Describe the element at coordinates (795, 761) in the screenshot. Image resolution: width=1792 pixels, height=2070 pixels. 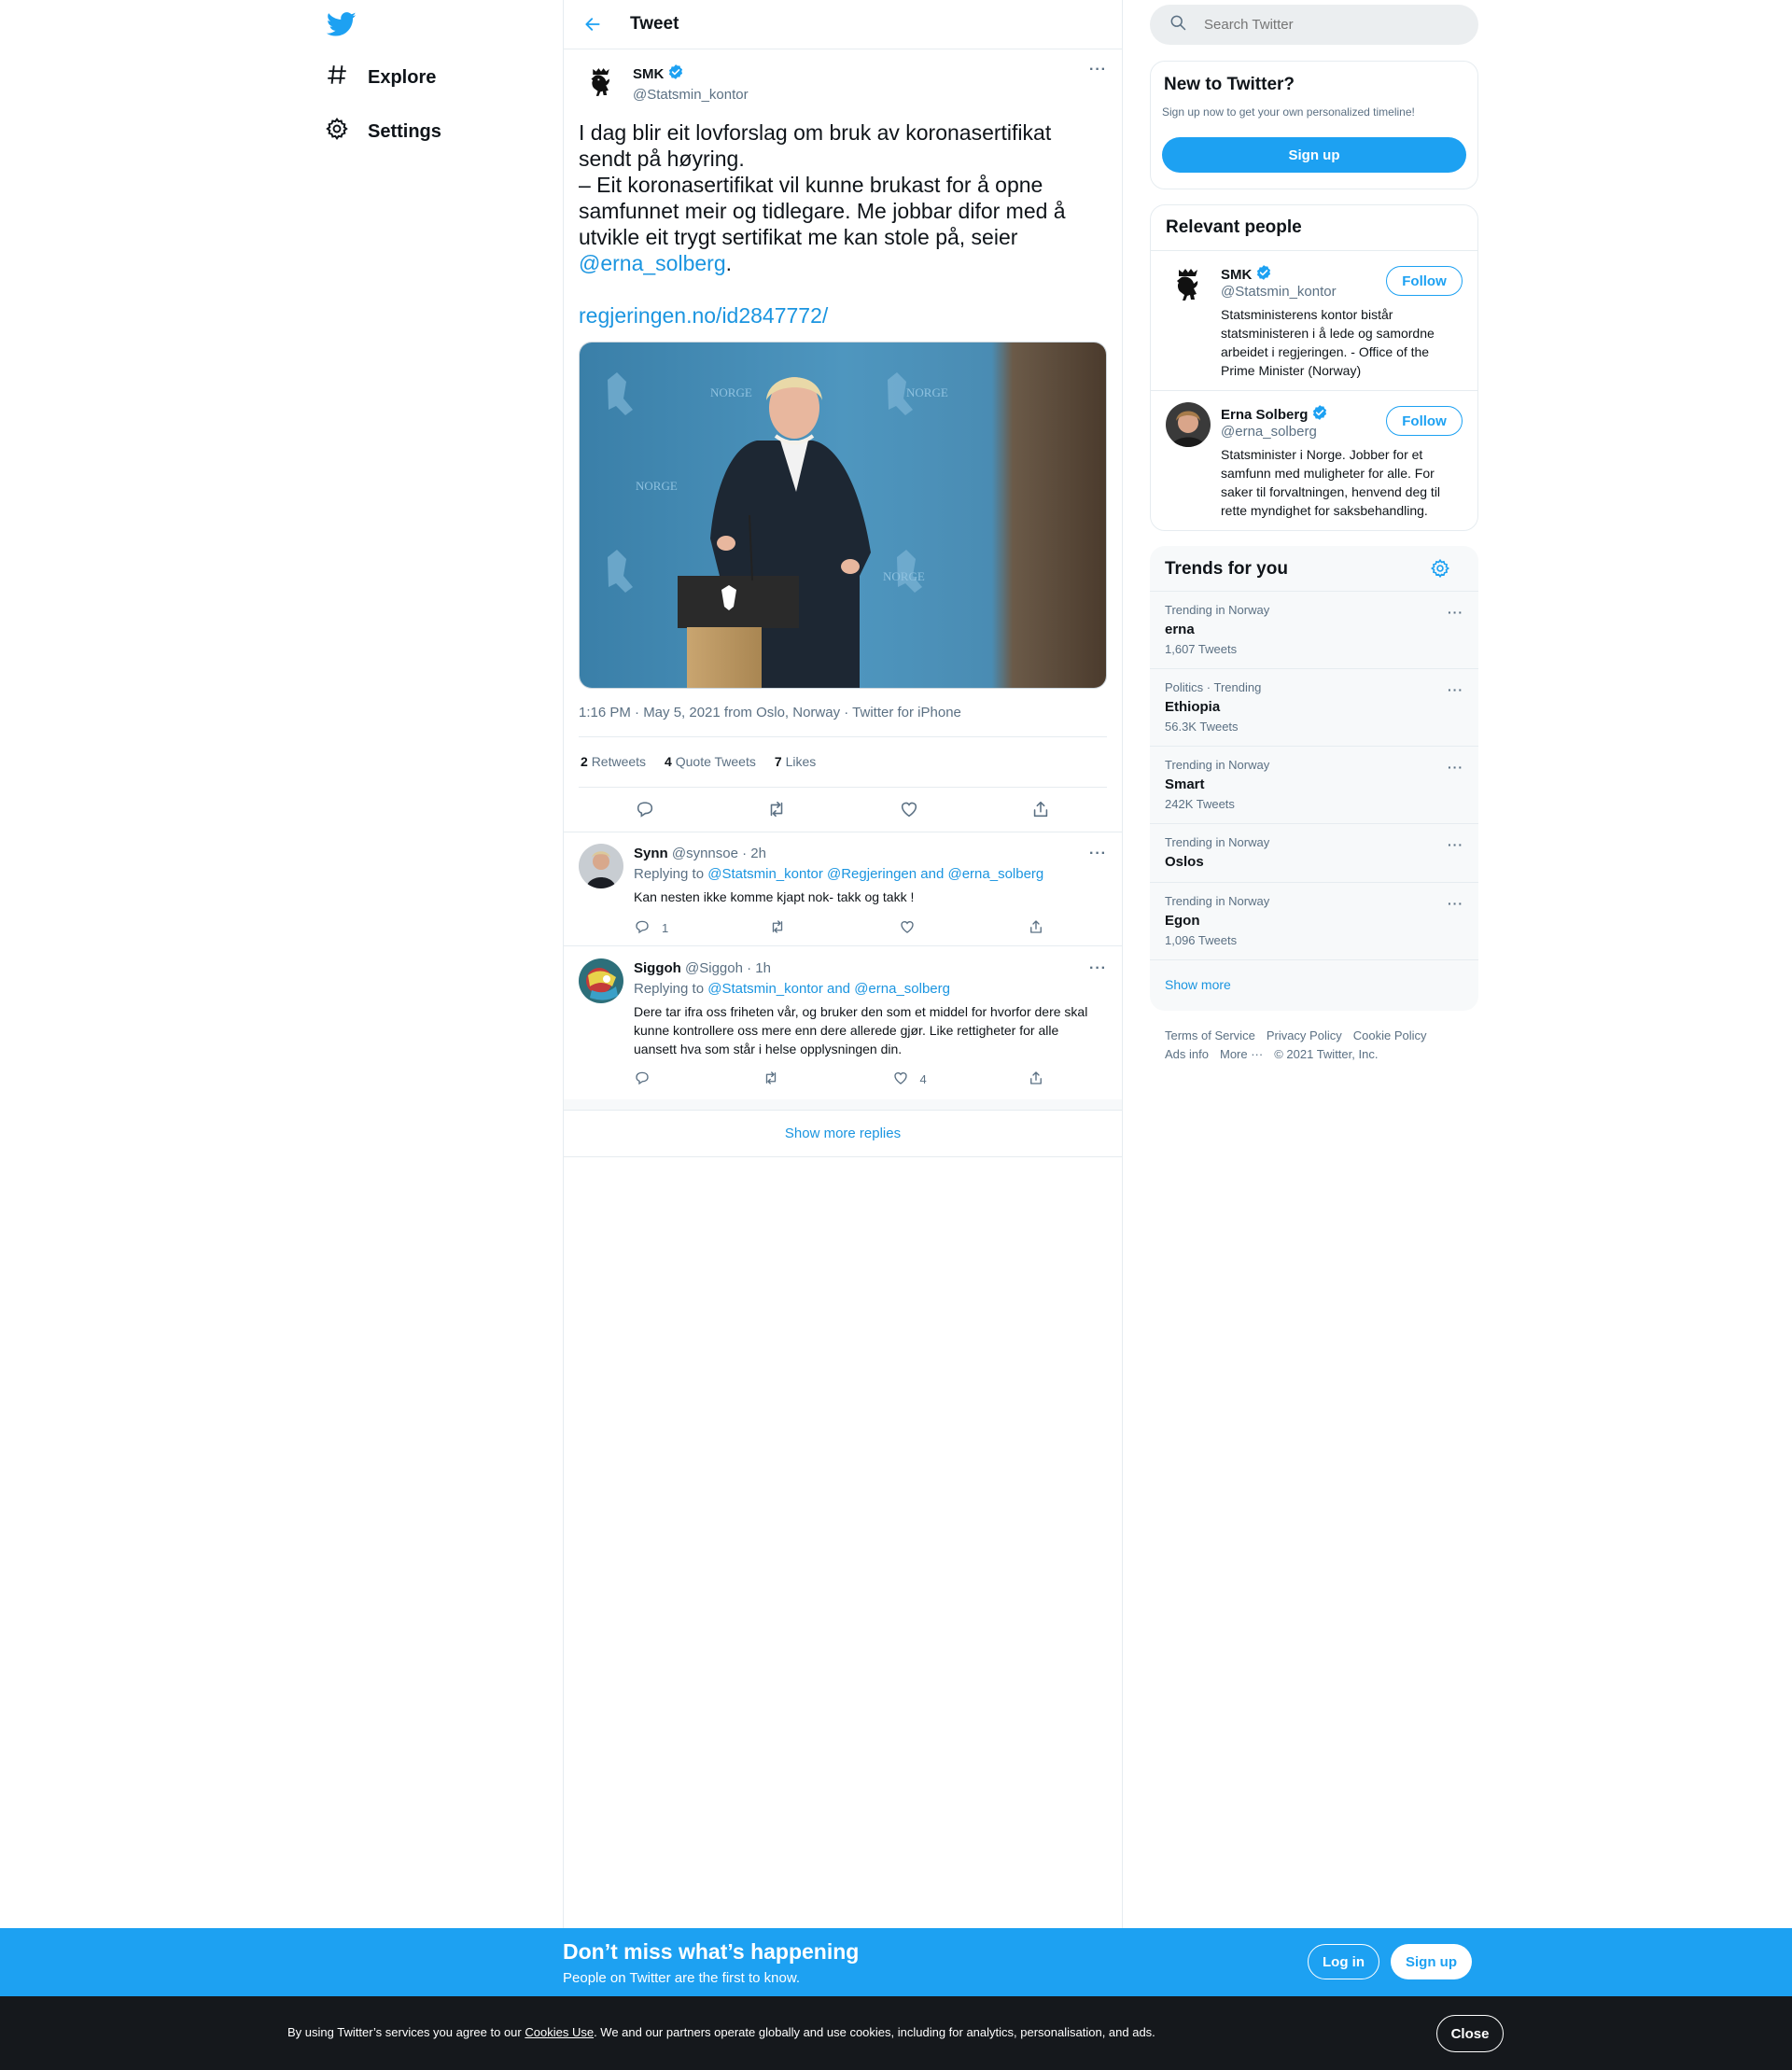
I see `likes-stat: 7 Likes` at that location.